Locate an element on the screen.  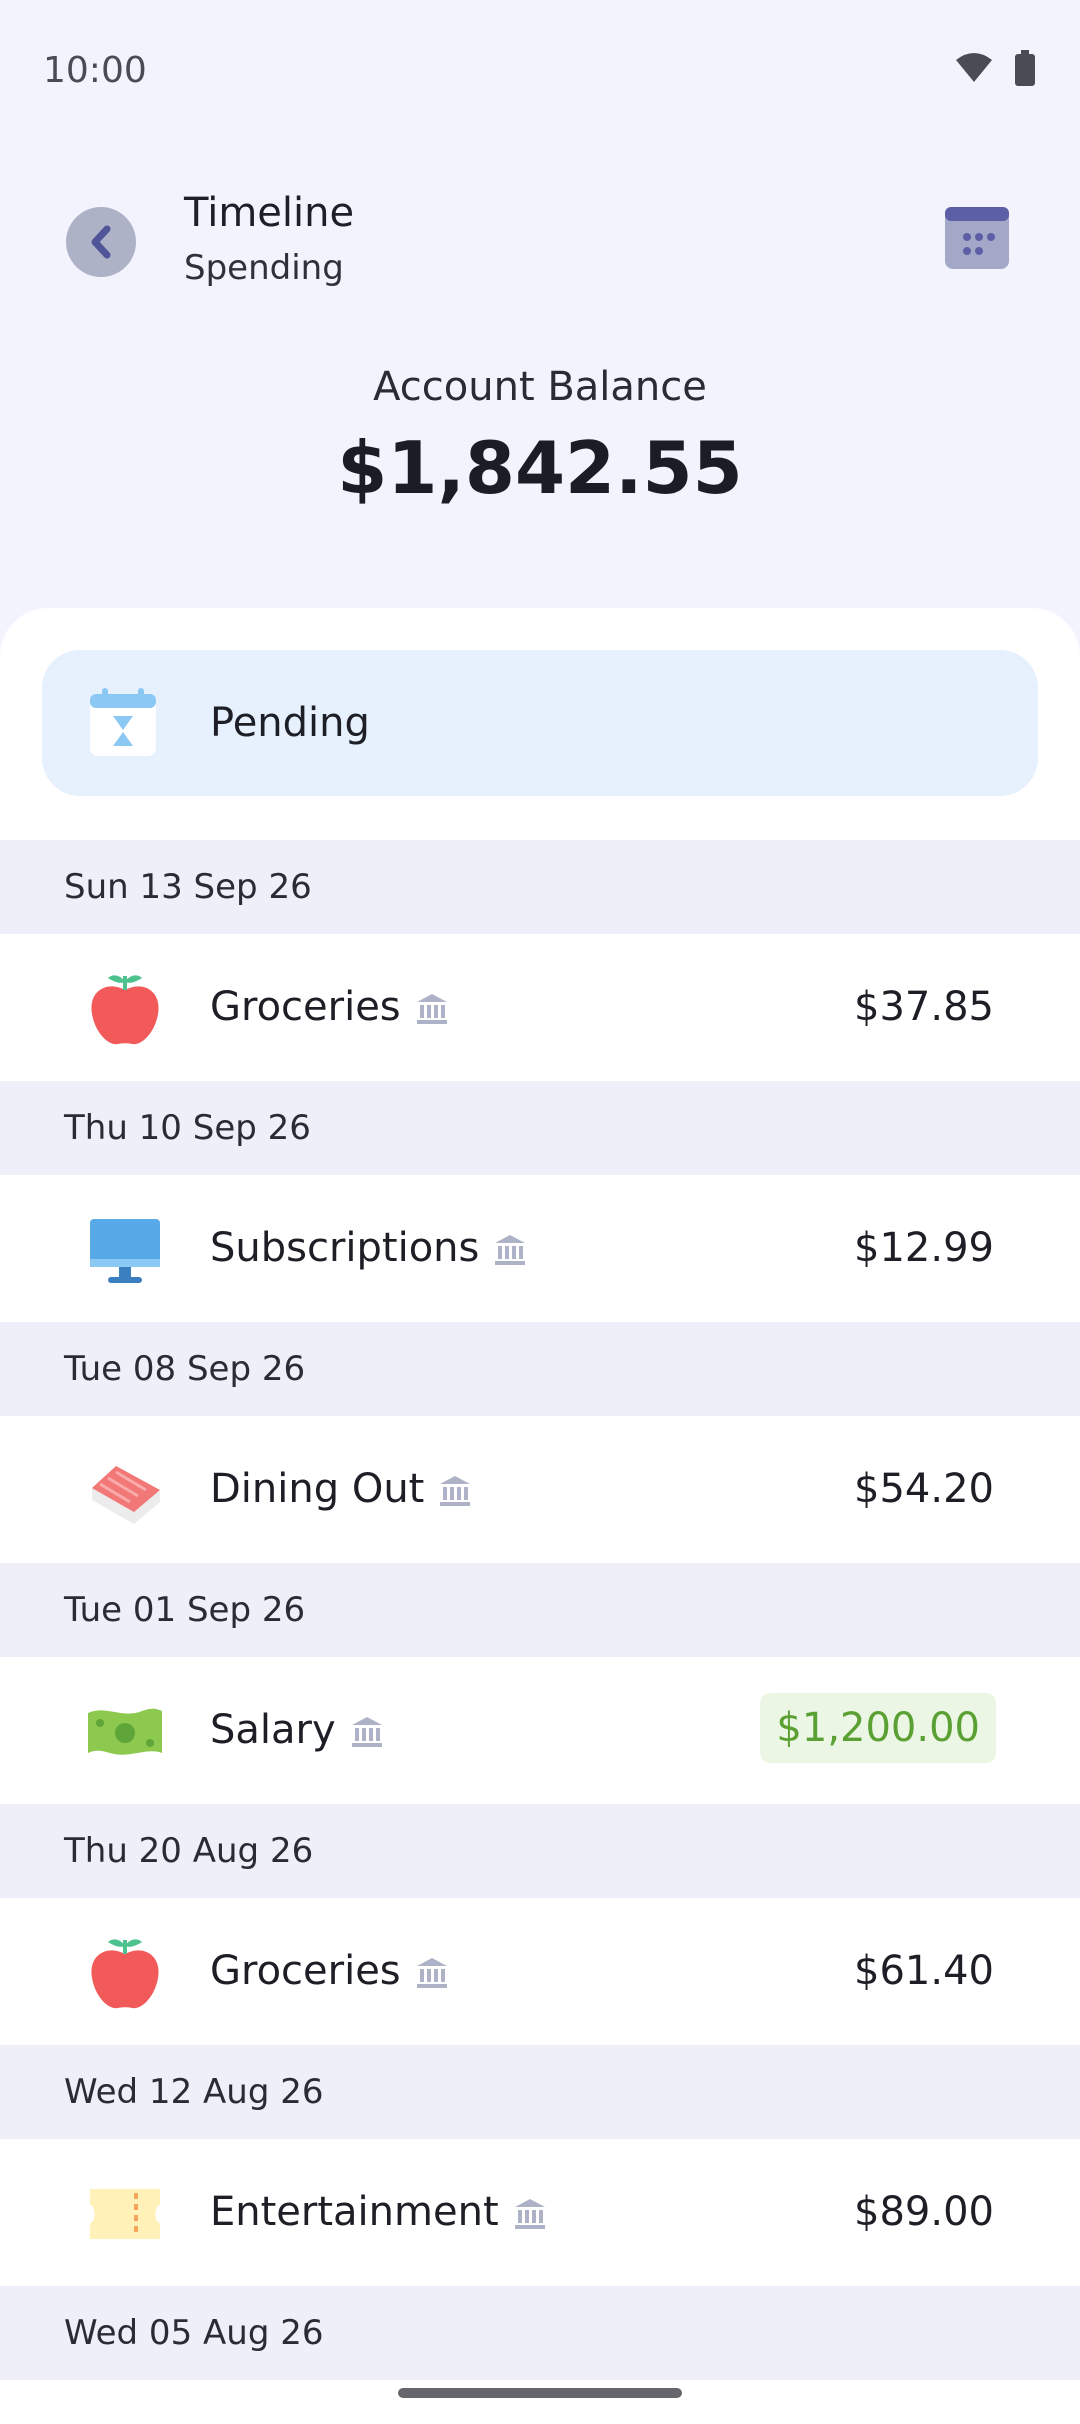
home-indicator is located at coordinates (540, 2393).